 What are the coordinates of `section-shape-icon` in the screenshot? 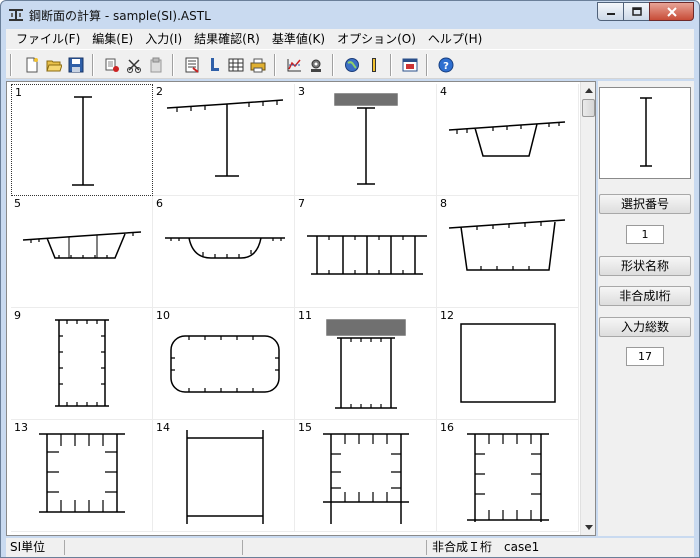 It's located at (215, 64).